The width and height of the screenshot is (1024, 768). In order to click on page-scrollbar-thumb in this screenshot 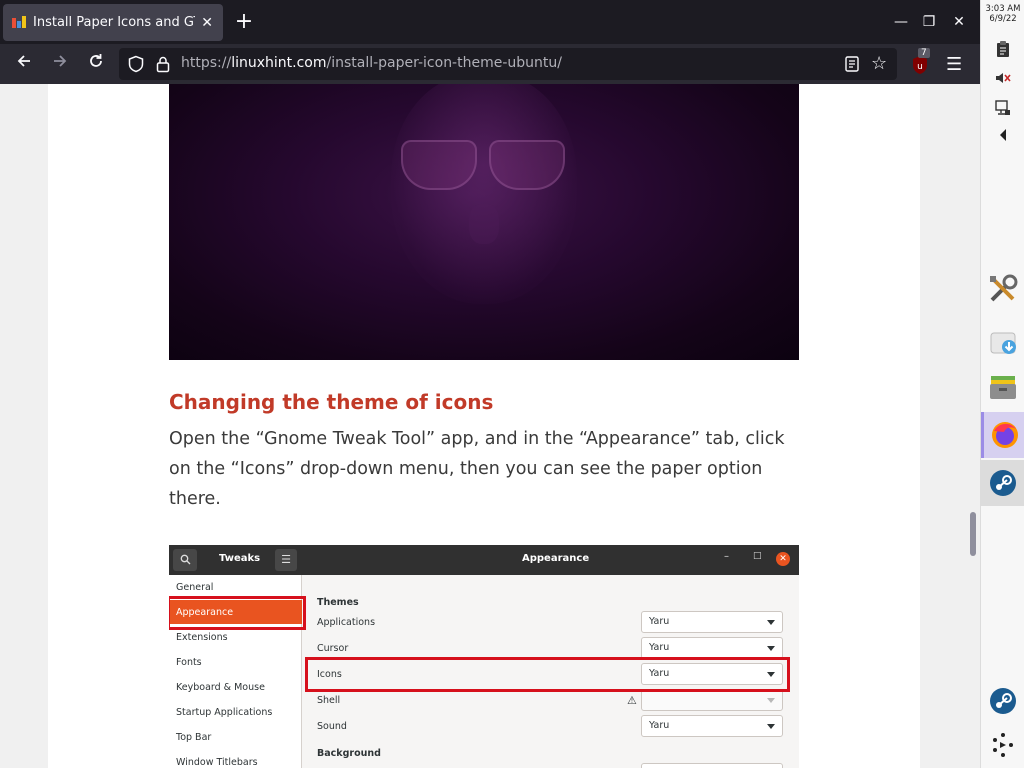, I will do `click(973, 534)`.